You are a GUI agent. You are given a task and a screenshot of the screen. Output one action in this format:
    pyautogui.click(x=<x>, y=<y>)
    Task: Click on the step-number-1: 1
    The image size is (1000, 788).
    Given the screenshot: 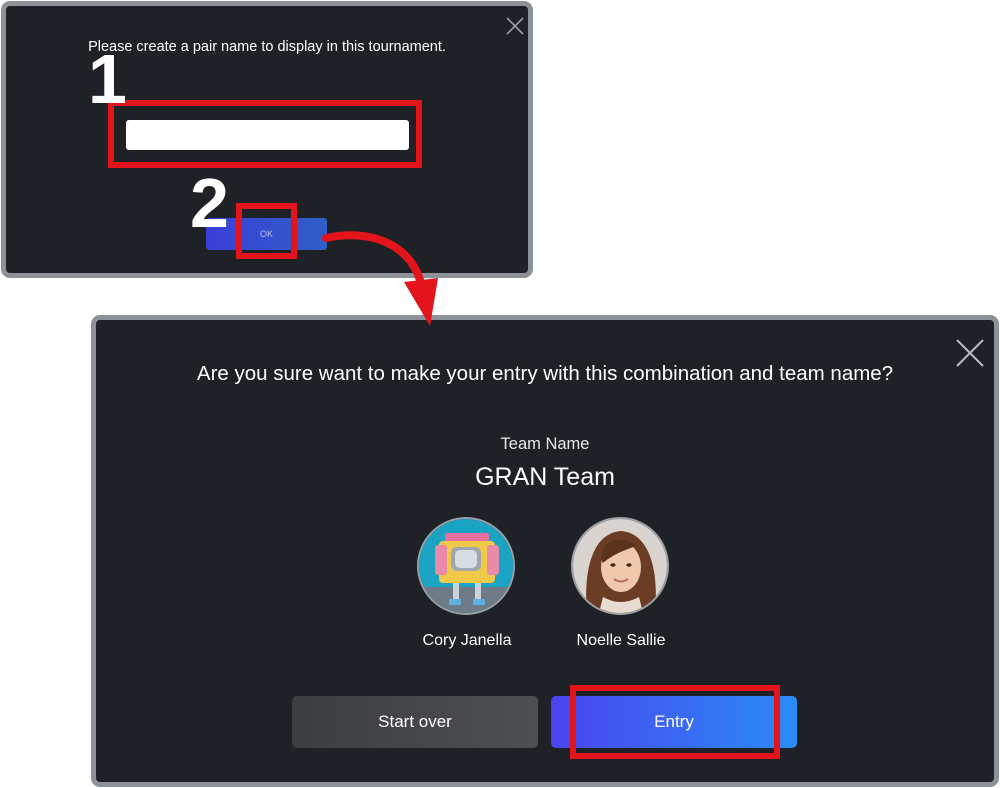 What is the action you would take?
    pyautogui.click(x=107, y=79)
    